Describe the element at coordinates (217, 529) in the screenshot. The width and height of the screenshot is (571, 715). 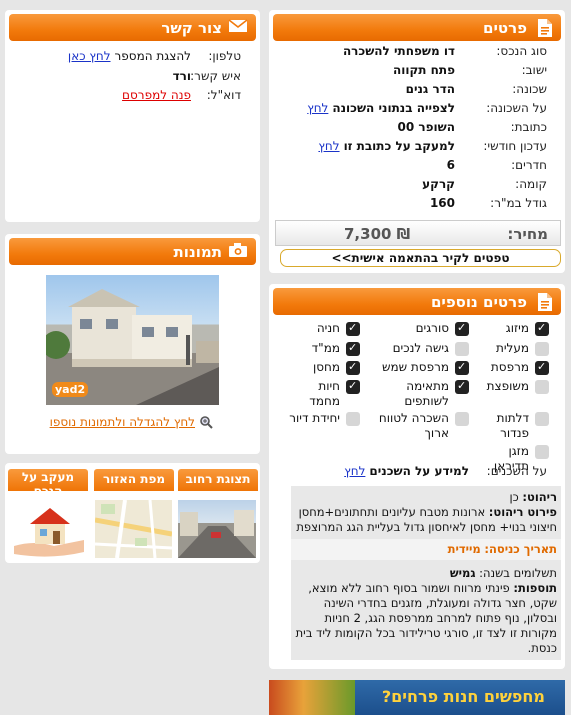
I see `street-view-thumb` at that location.